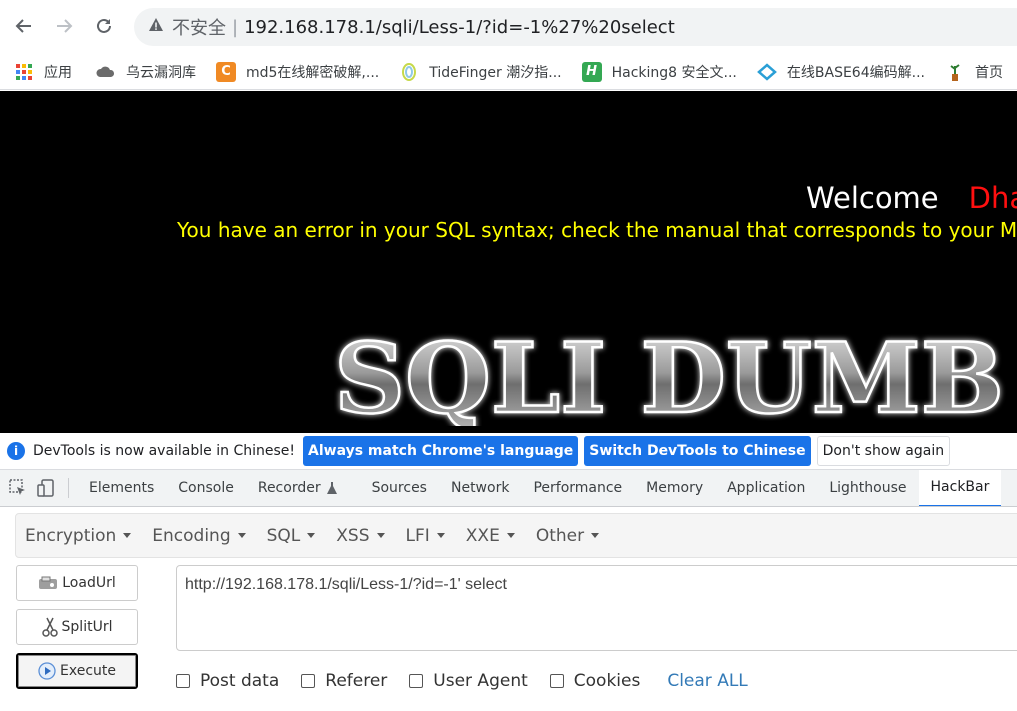 The width and height of the screenshot is (1017, 711). What do you see at coordinates (766, 72) in the screenshot?
I see `base64-icon` at bounding box center [766, 72].